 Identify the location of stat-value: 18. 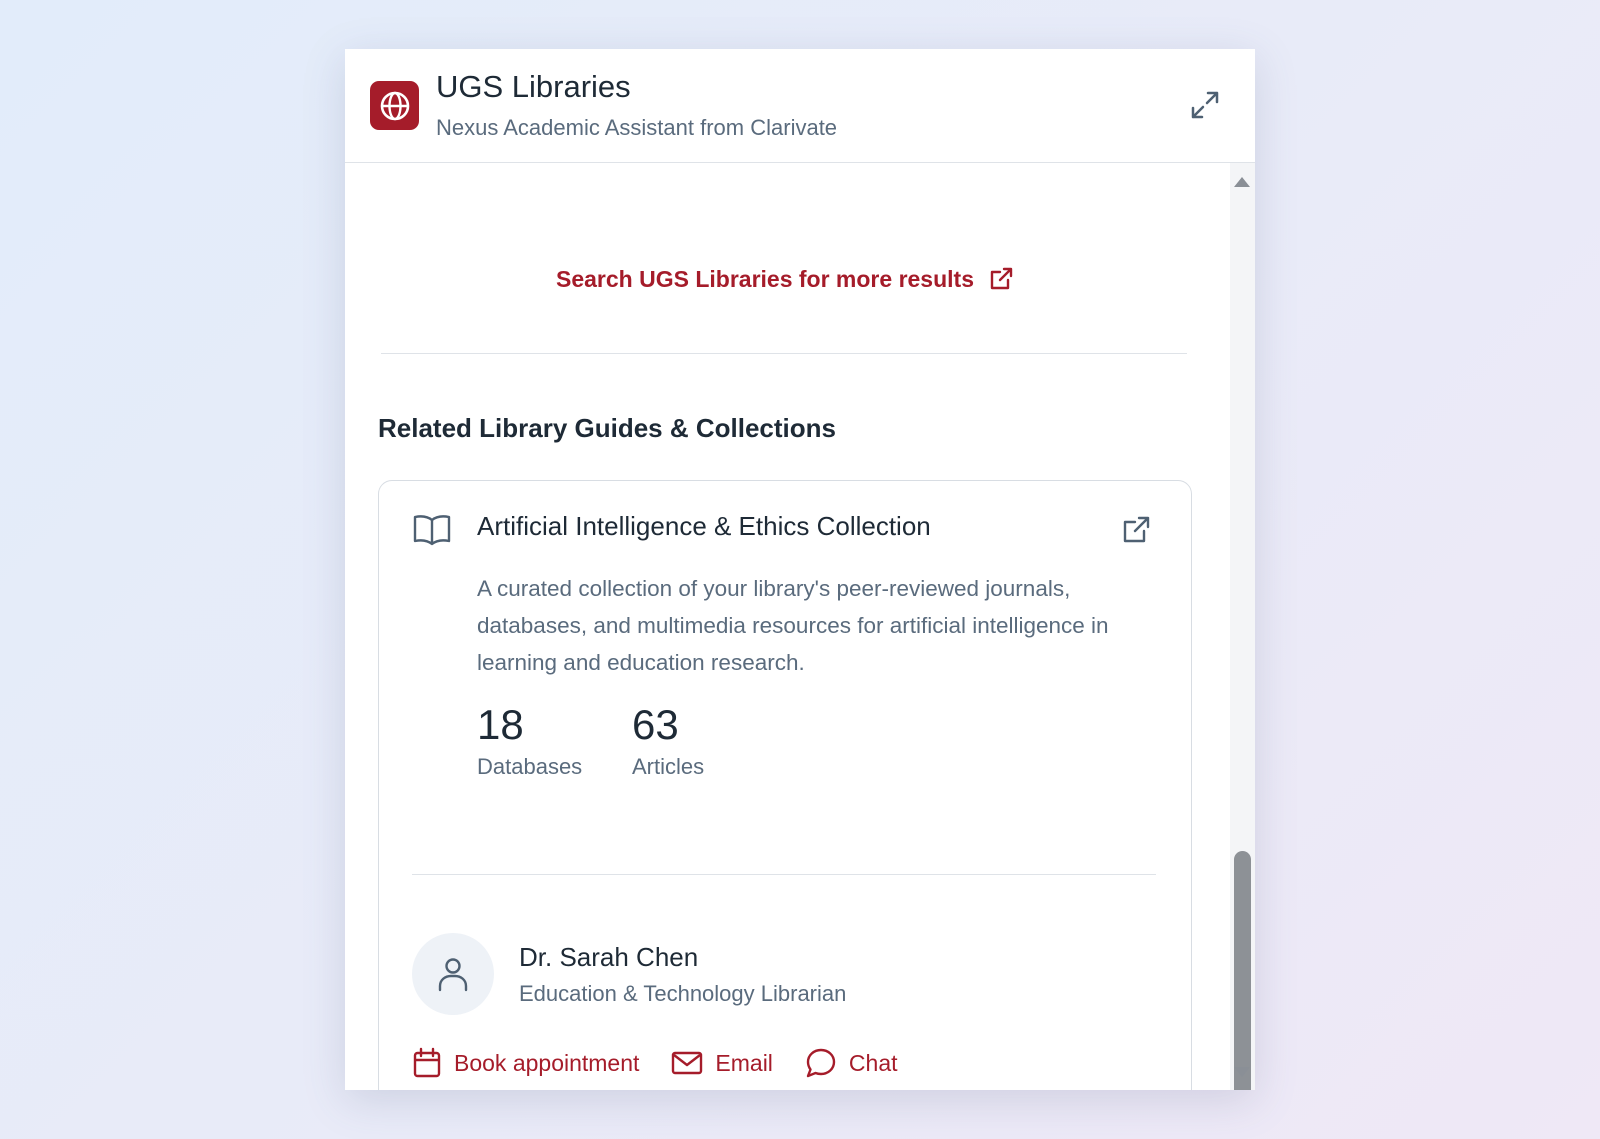
(500, 724).